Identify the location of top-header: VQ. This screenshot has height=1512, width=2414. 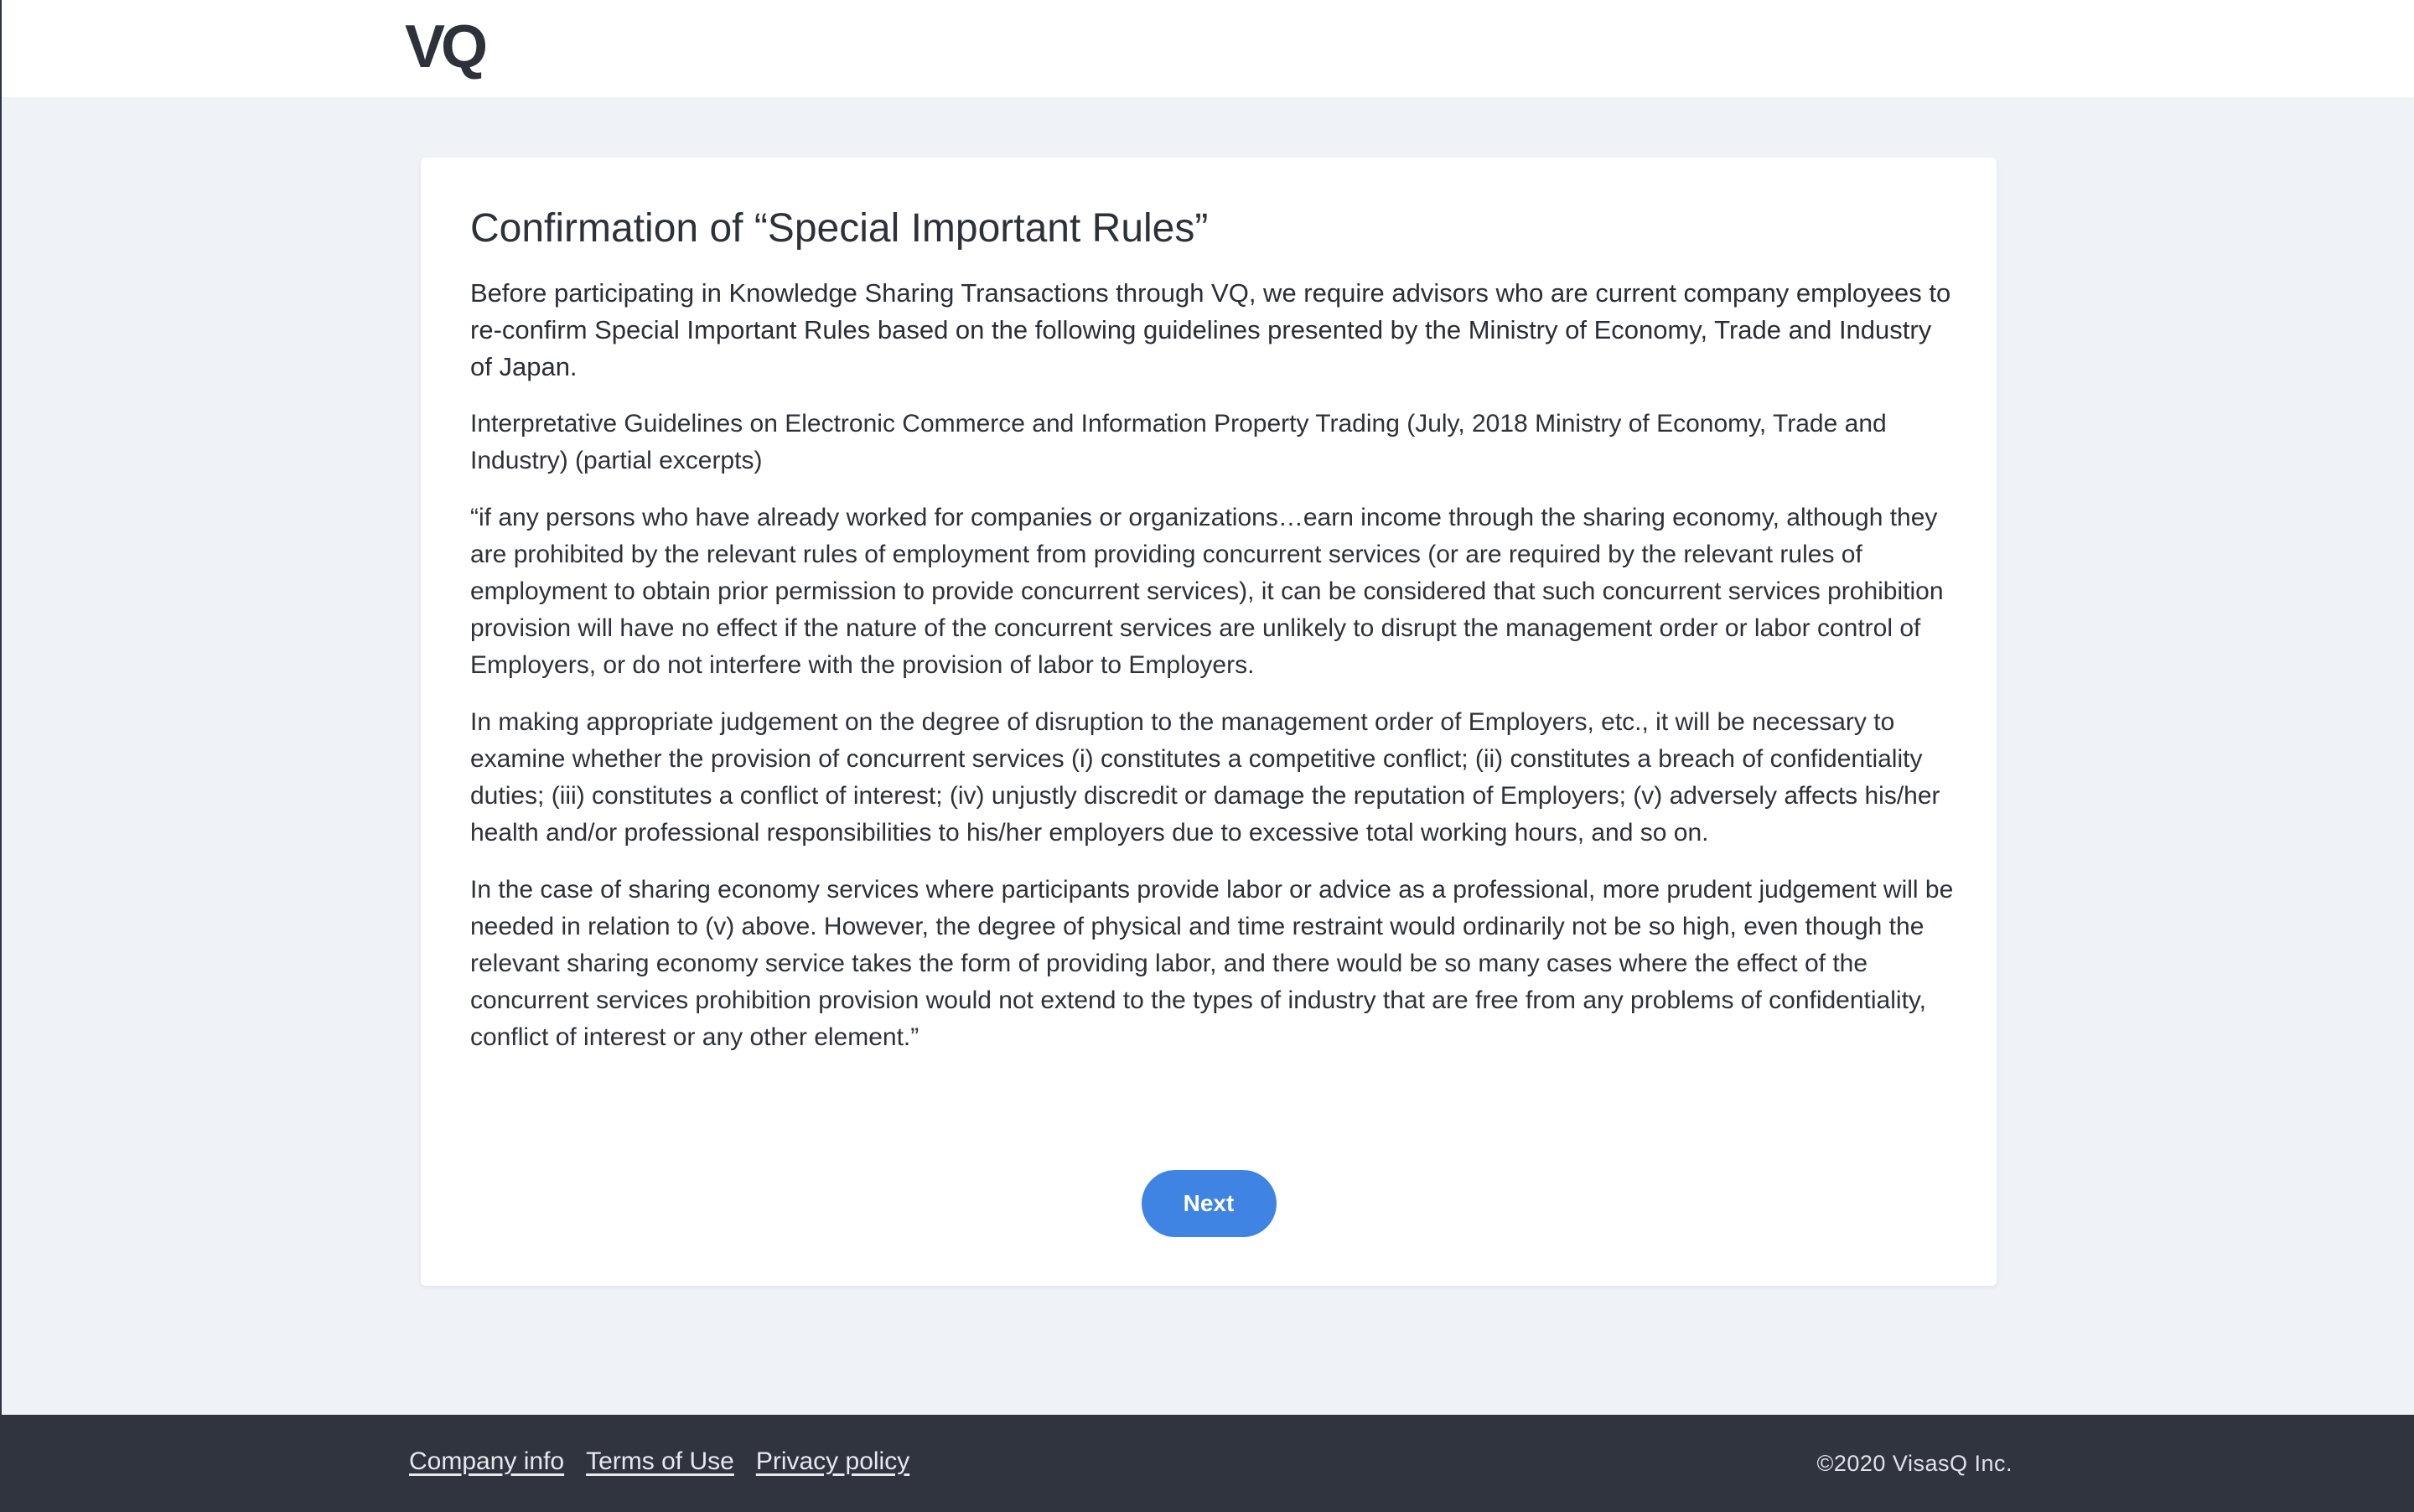
(1208, 48).